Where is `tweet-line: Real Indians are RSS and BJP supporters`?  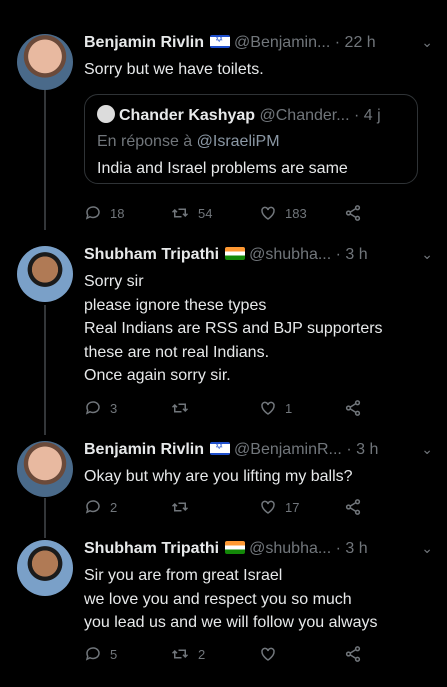 tweet-line: Real Indians are RSS and BJP supporters is located at coordinates (233, 328).